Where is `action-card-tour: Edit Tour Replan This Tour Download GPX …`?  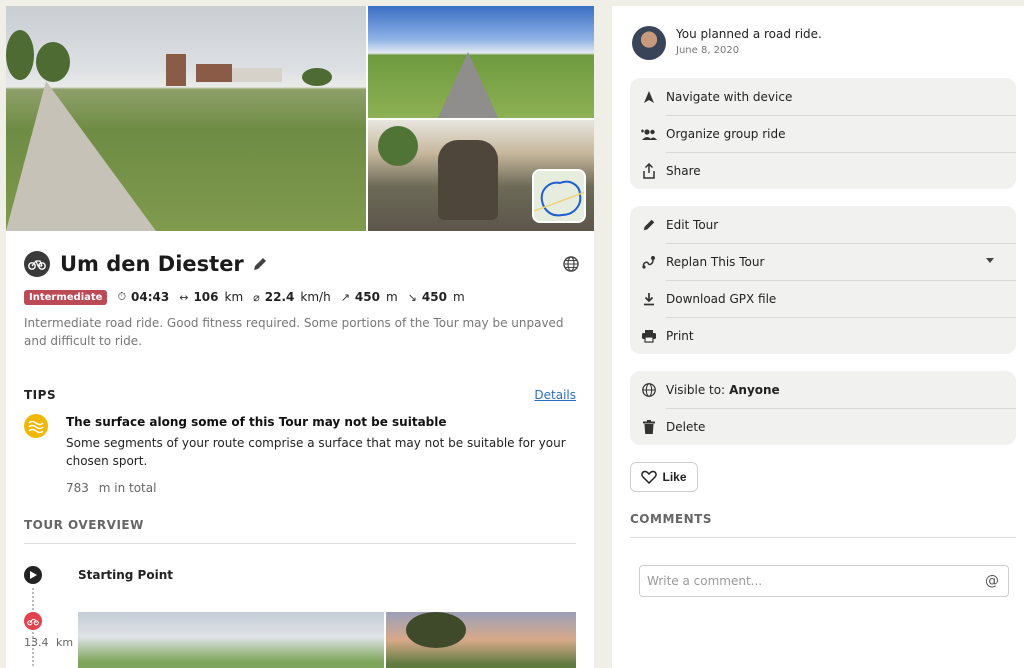
action-card-tour: Edit Tour Replan This Tour Download GPX … is located at coordinates (823, 280).